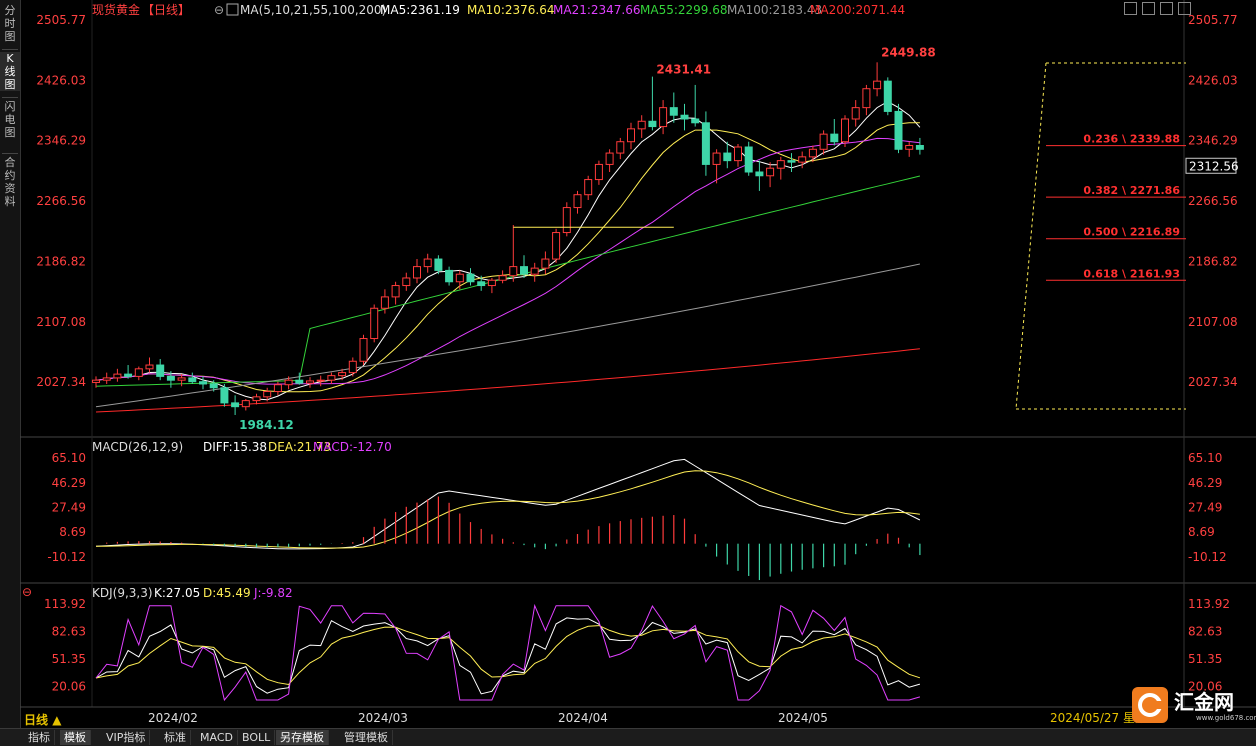 This screenshot has height=746, width=1256. Describe the element at coordinates (1184, 8) in the screenshot. I see `grid-icon` at that location.